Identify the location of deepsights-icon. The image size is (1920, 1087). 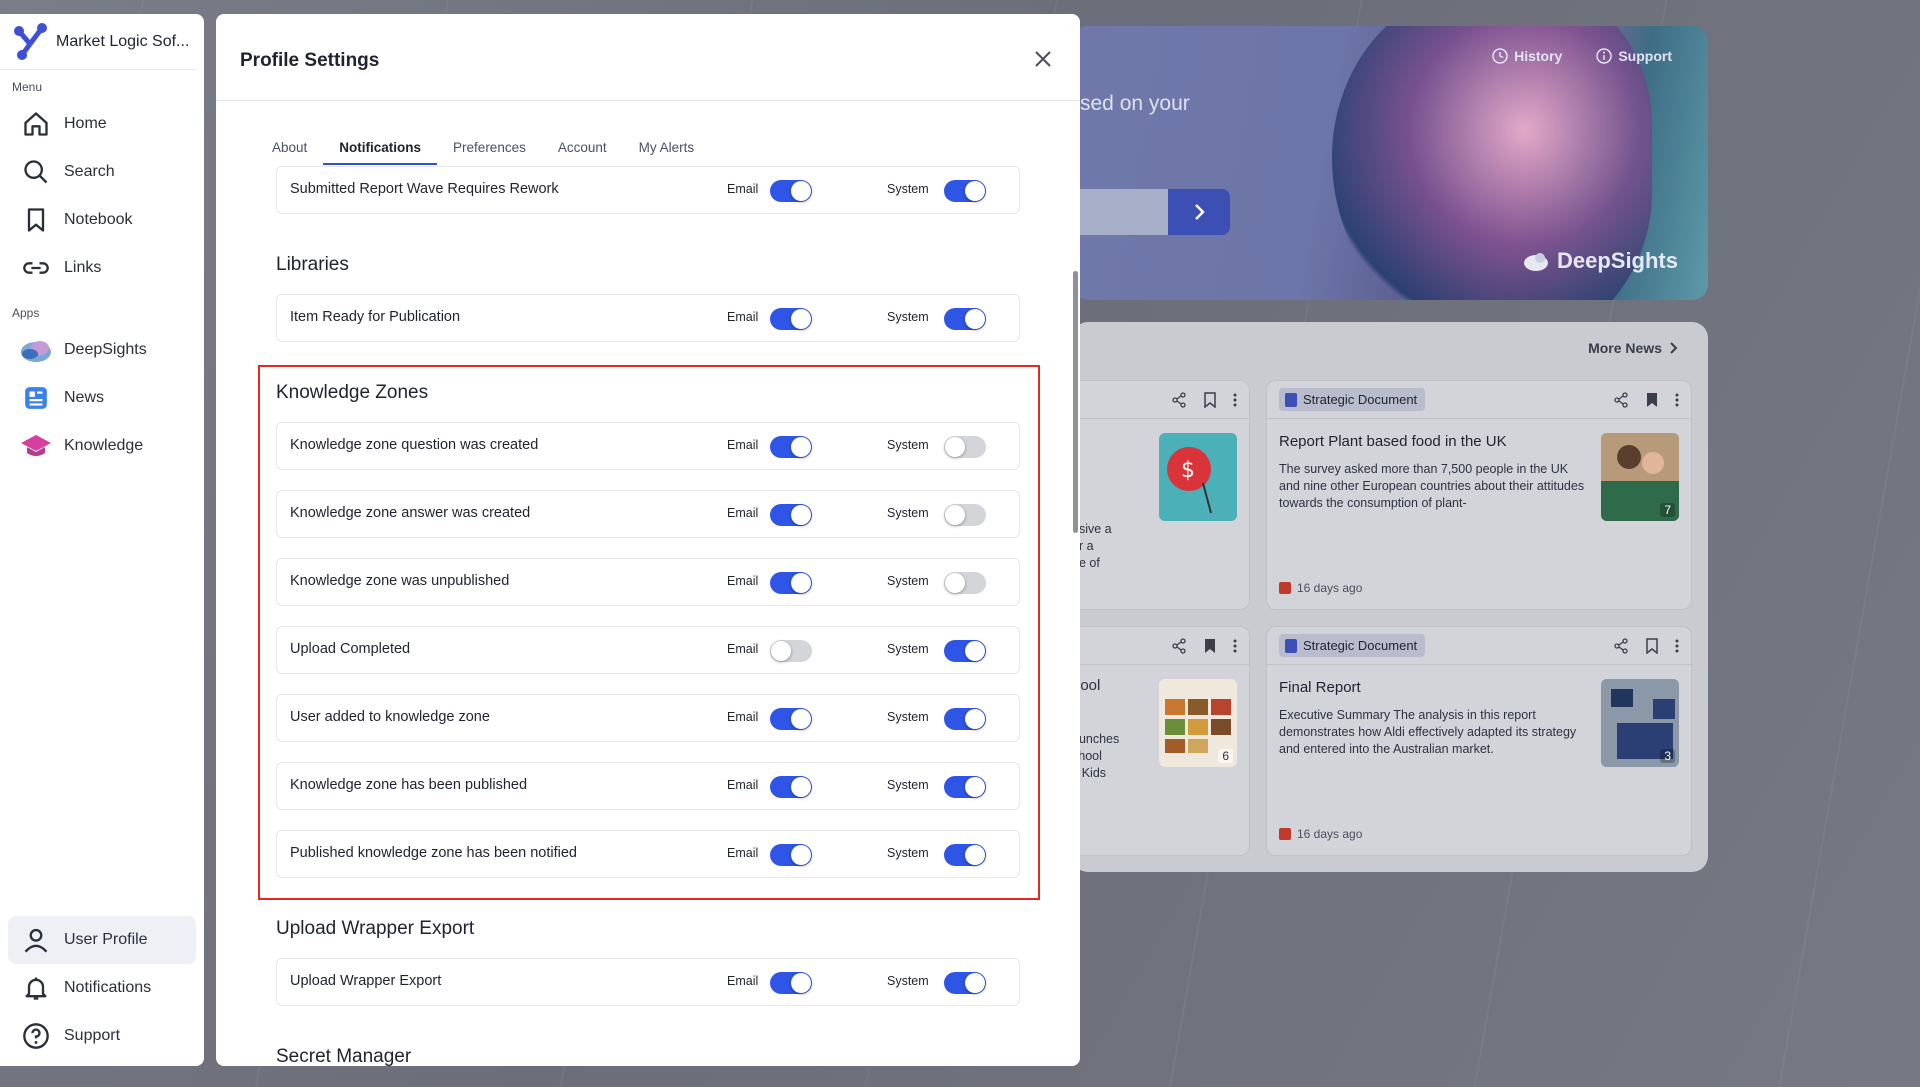
(36, 350).